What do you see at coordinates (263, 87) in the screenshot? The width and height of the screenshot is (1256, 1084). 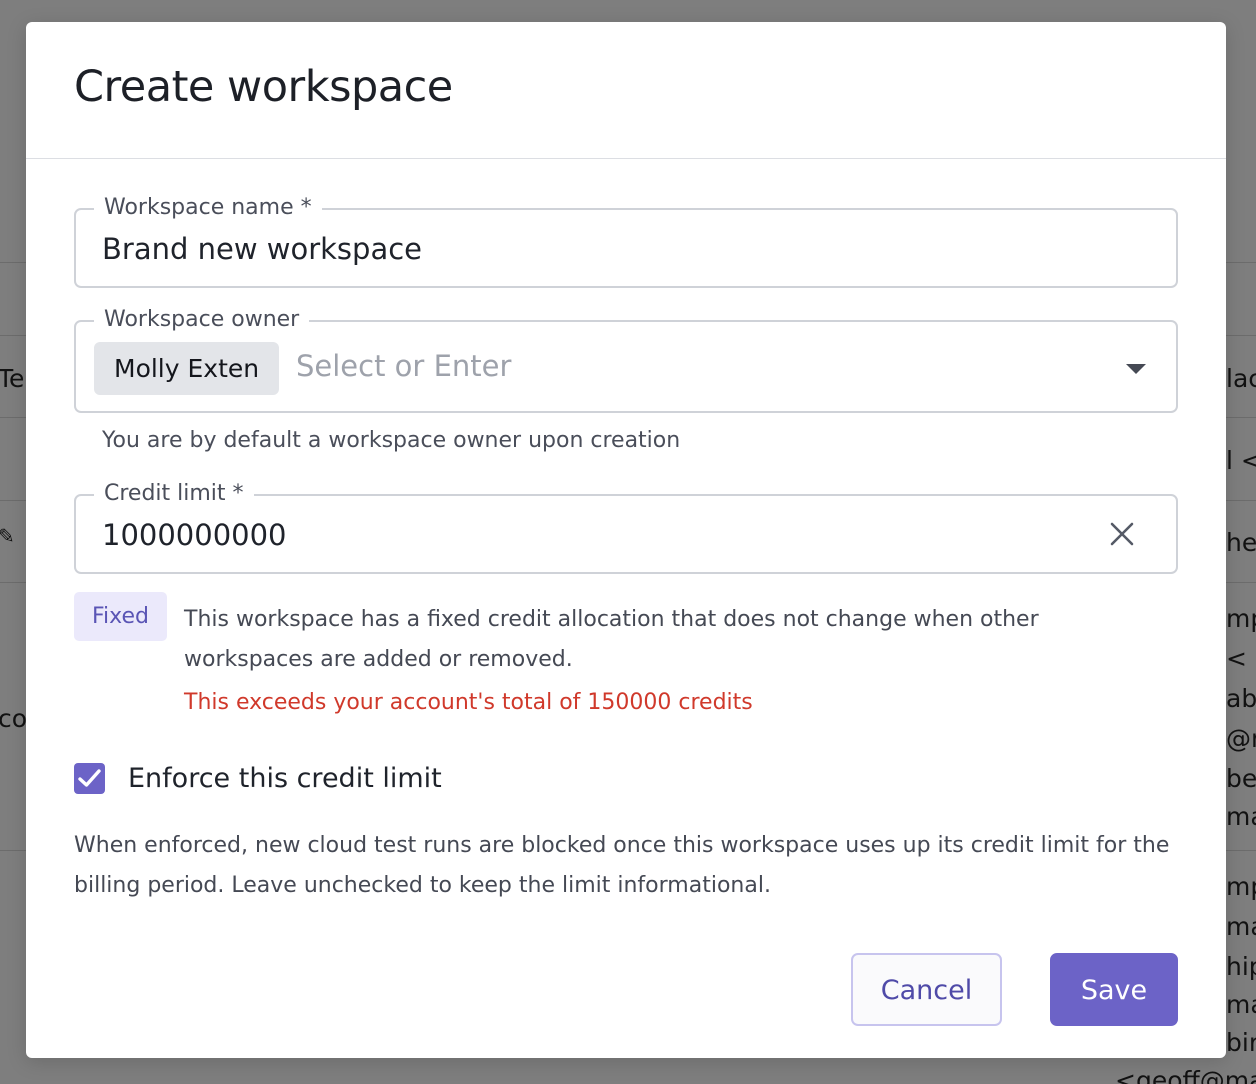 I see `dialog-title: Create workspace` at bounding box center [263, 87].